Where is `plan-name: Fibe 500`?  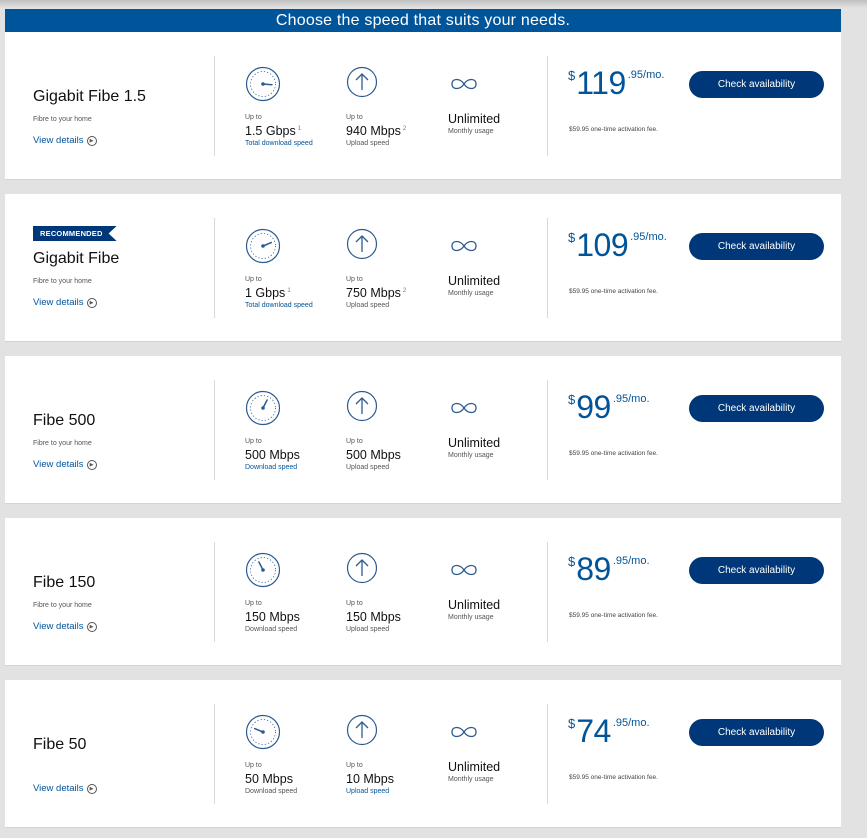 plan-name: Fibe 500 is located at coordinates (64, 420).